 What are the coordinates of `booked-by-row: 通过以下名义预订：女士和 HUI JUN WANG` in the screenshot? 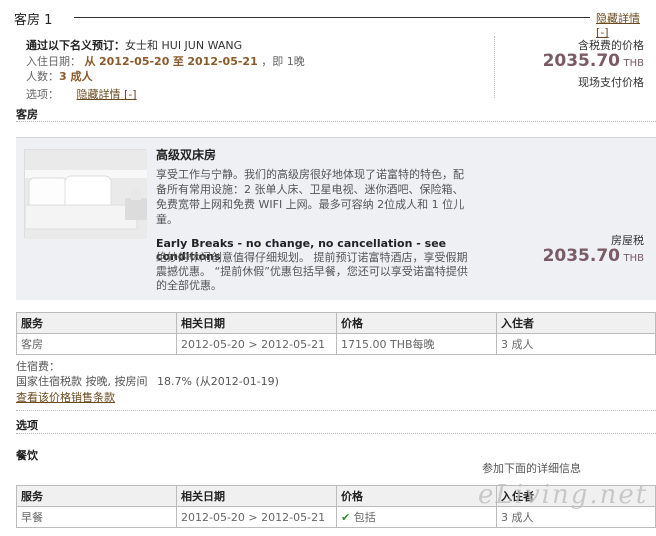 It's located at (134, 45).